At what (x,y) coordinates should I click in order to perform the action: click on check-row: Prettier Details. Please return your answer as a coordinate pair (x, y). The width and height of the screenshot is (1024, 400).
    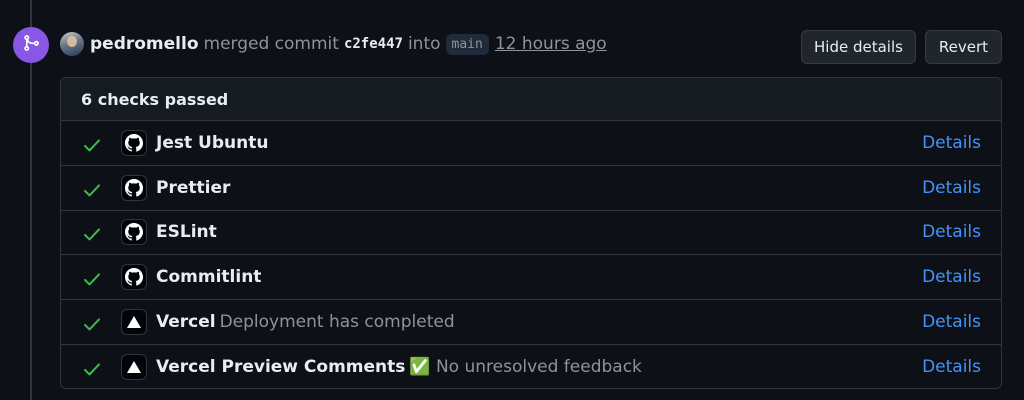
    Looking at the image, I should click on (531, 188).